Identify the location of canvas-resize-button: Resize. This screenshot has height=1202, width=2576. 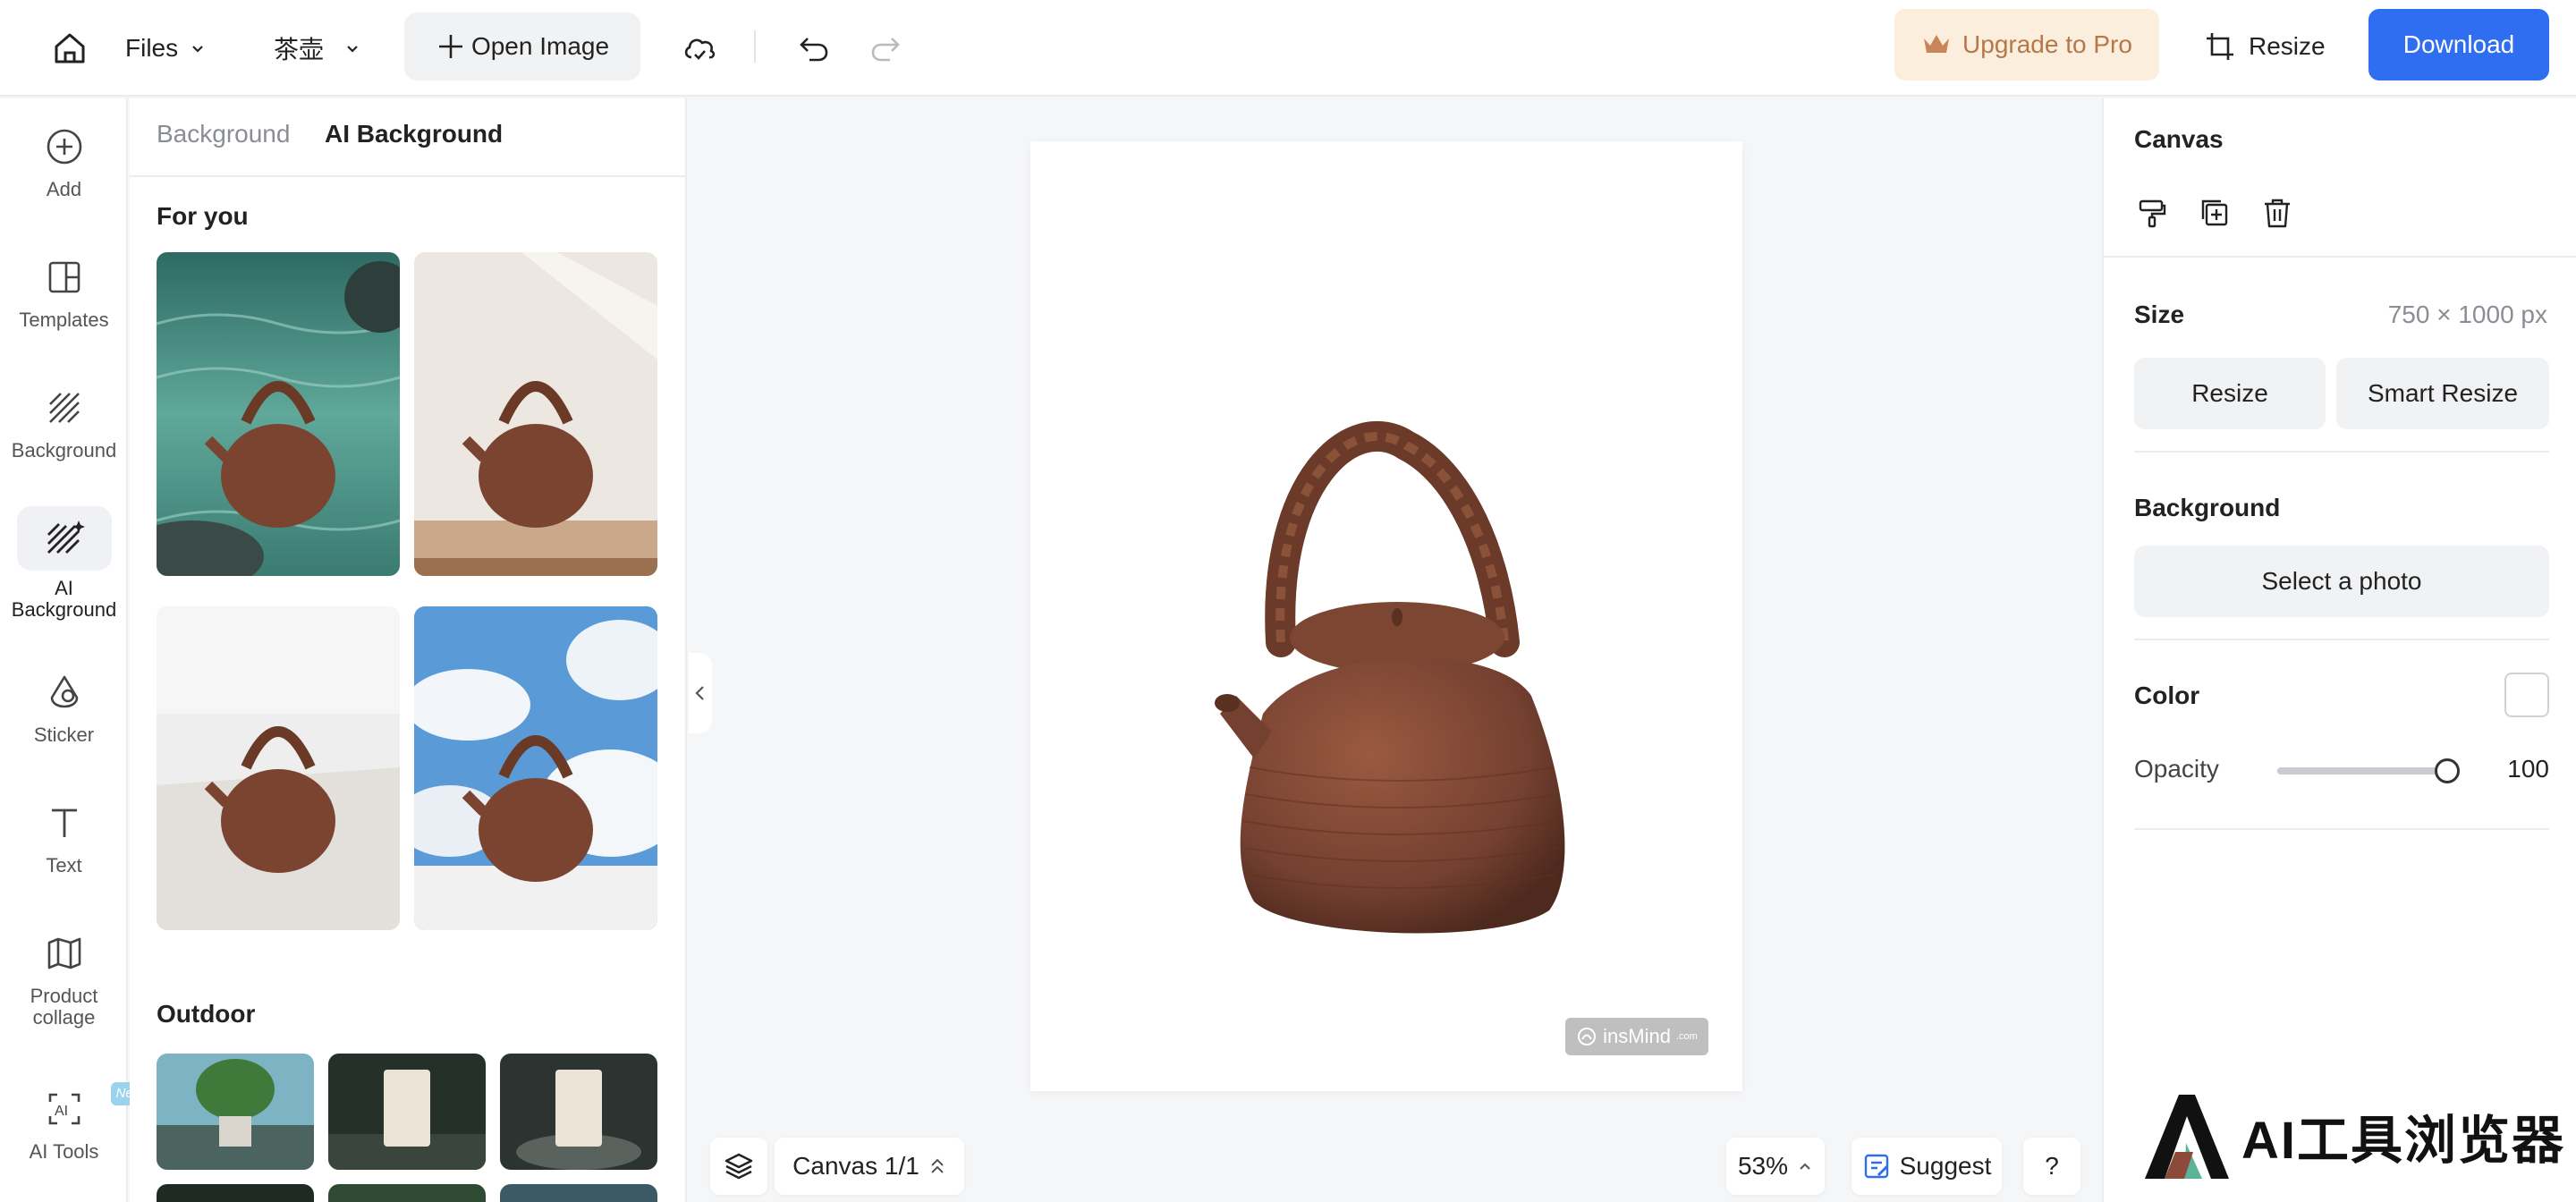
(2230, 393).